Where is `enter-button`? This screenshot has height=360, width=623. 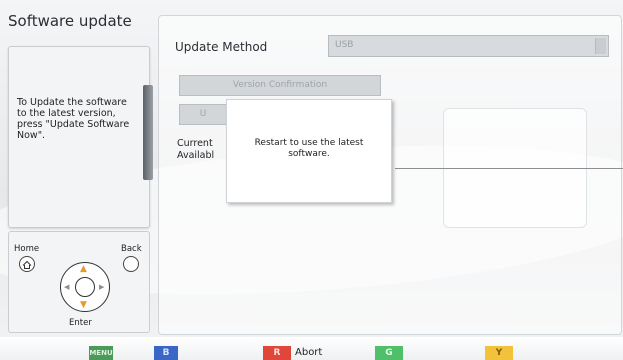
enter-button is located at coordinates (85, 287).